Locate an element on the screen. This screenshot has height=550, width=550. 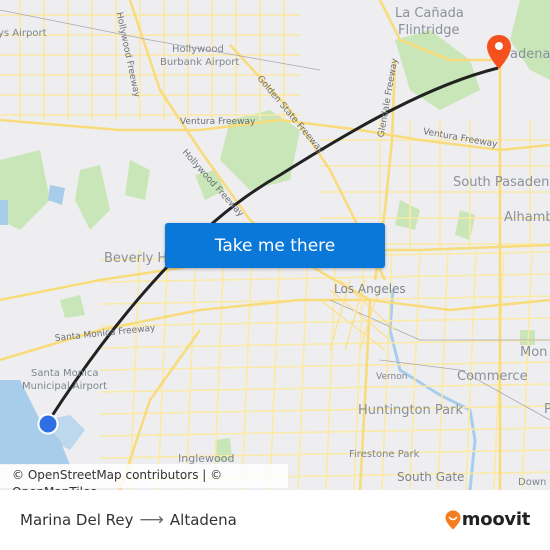
destination-name: Altadena is located at coordinates (203, 520).